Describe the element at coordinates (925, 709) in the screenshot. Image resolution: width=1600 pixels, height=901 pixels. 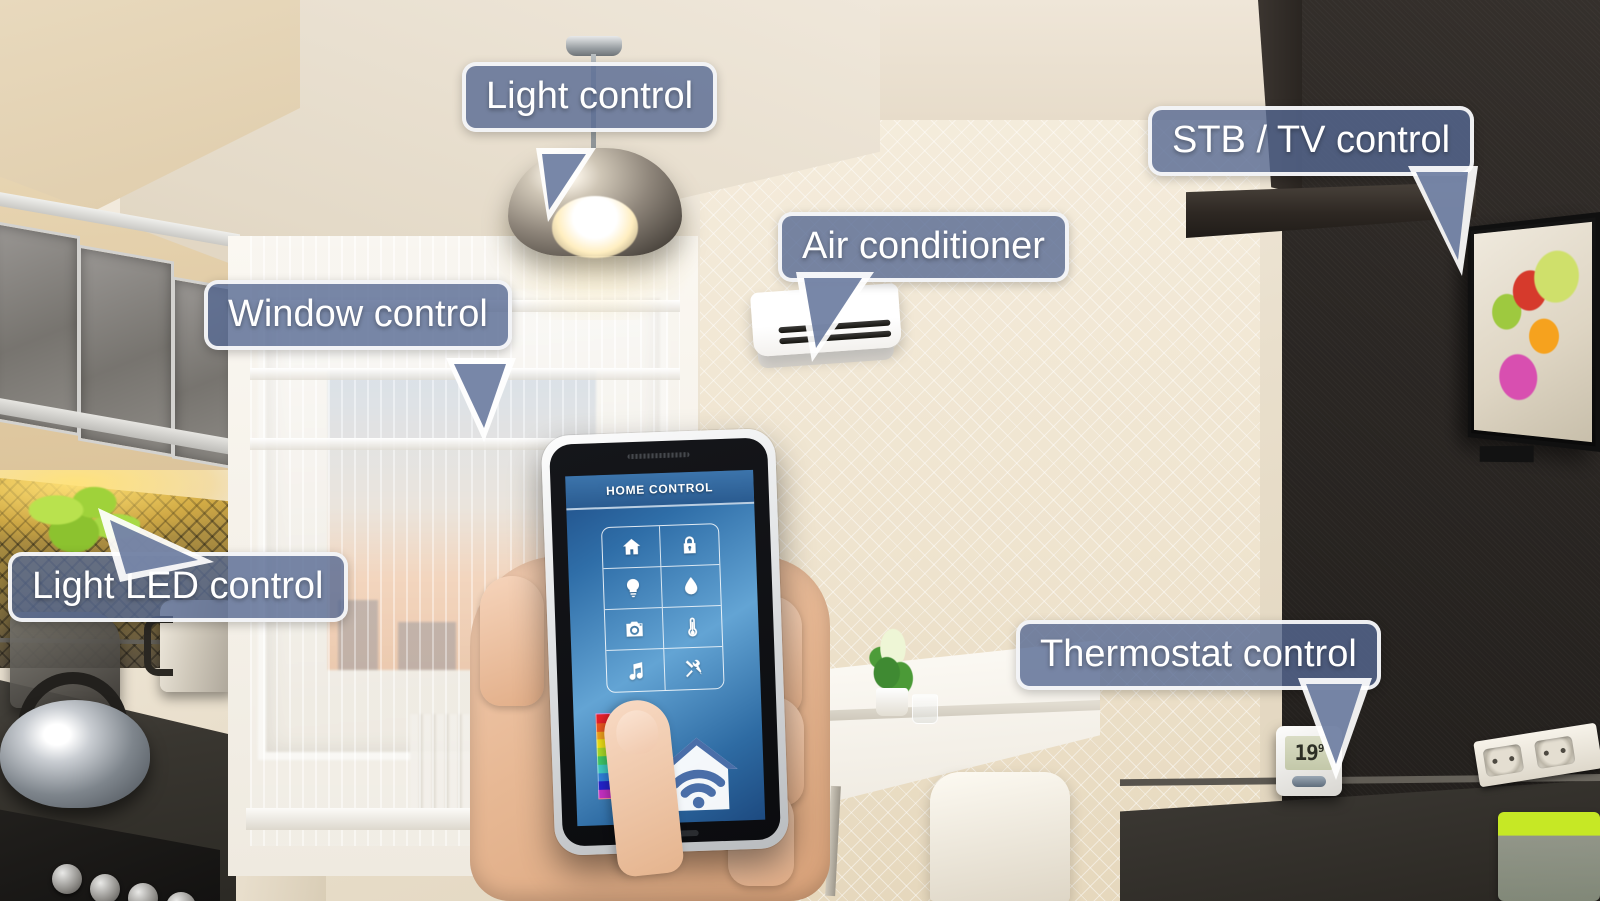
I see `drinking-glass` at that location.